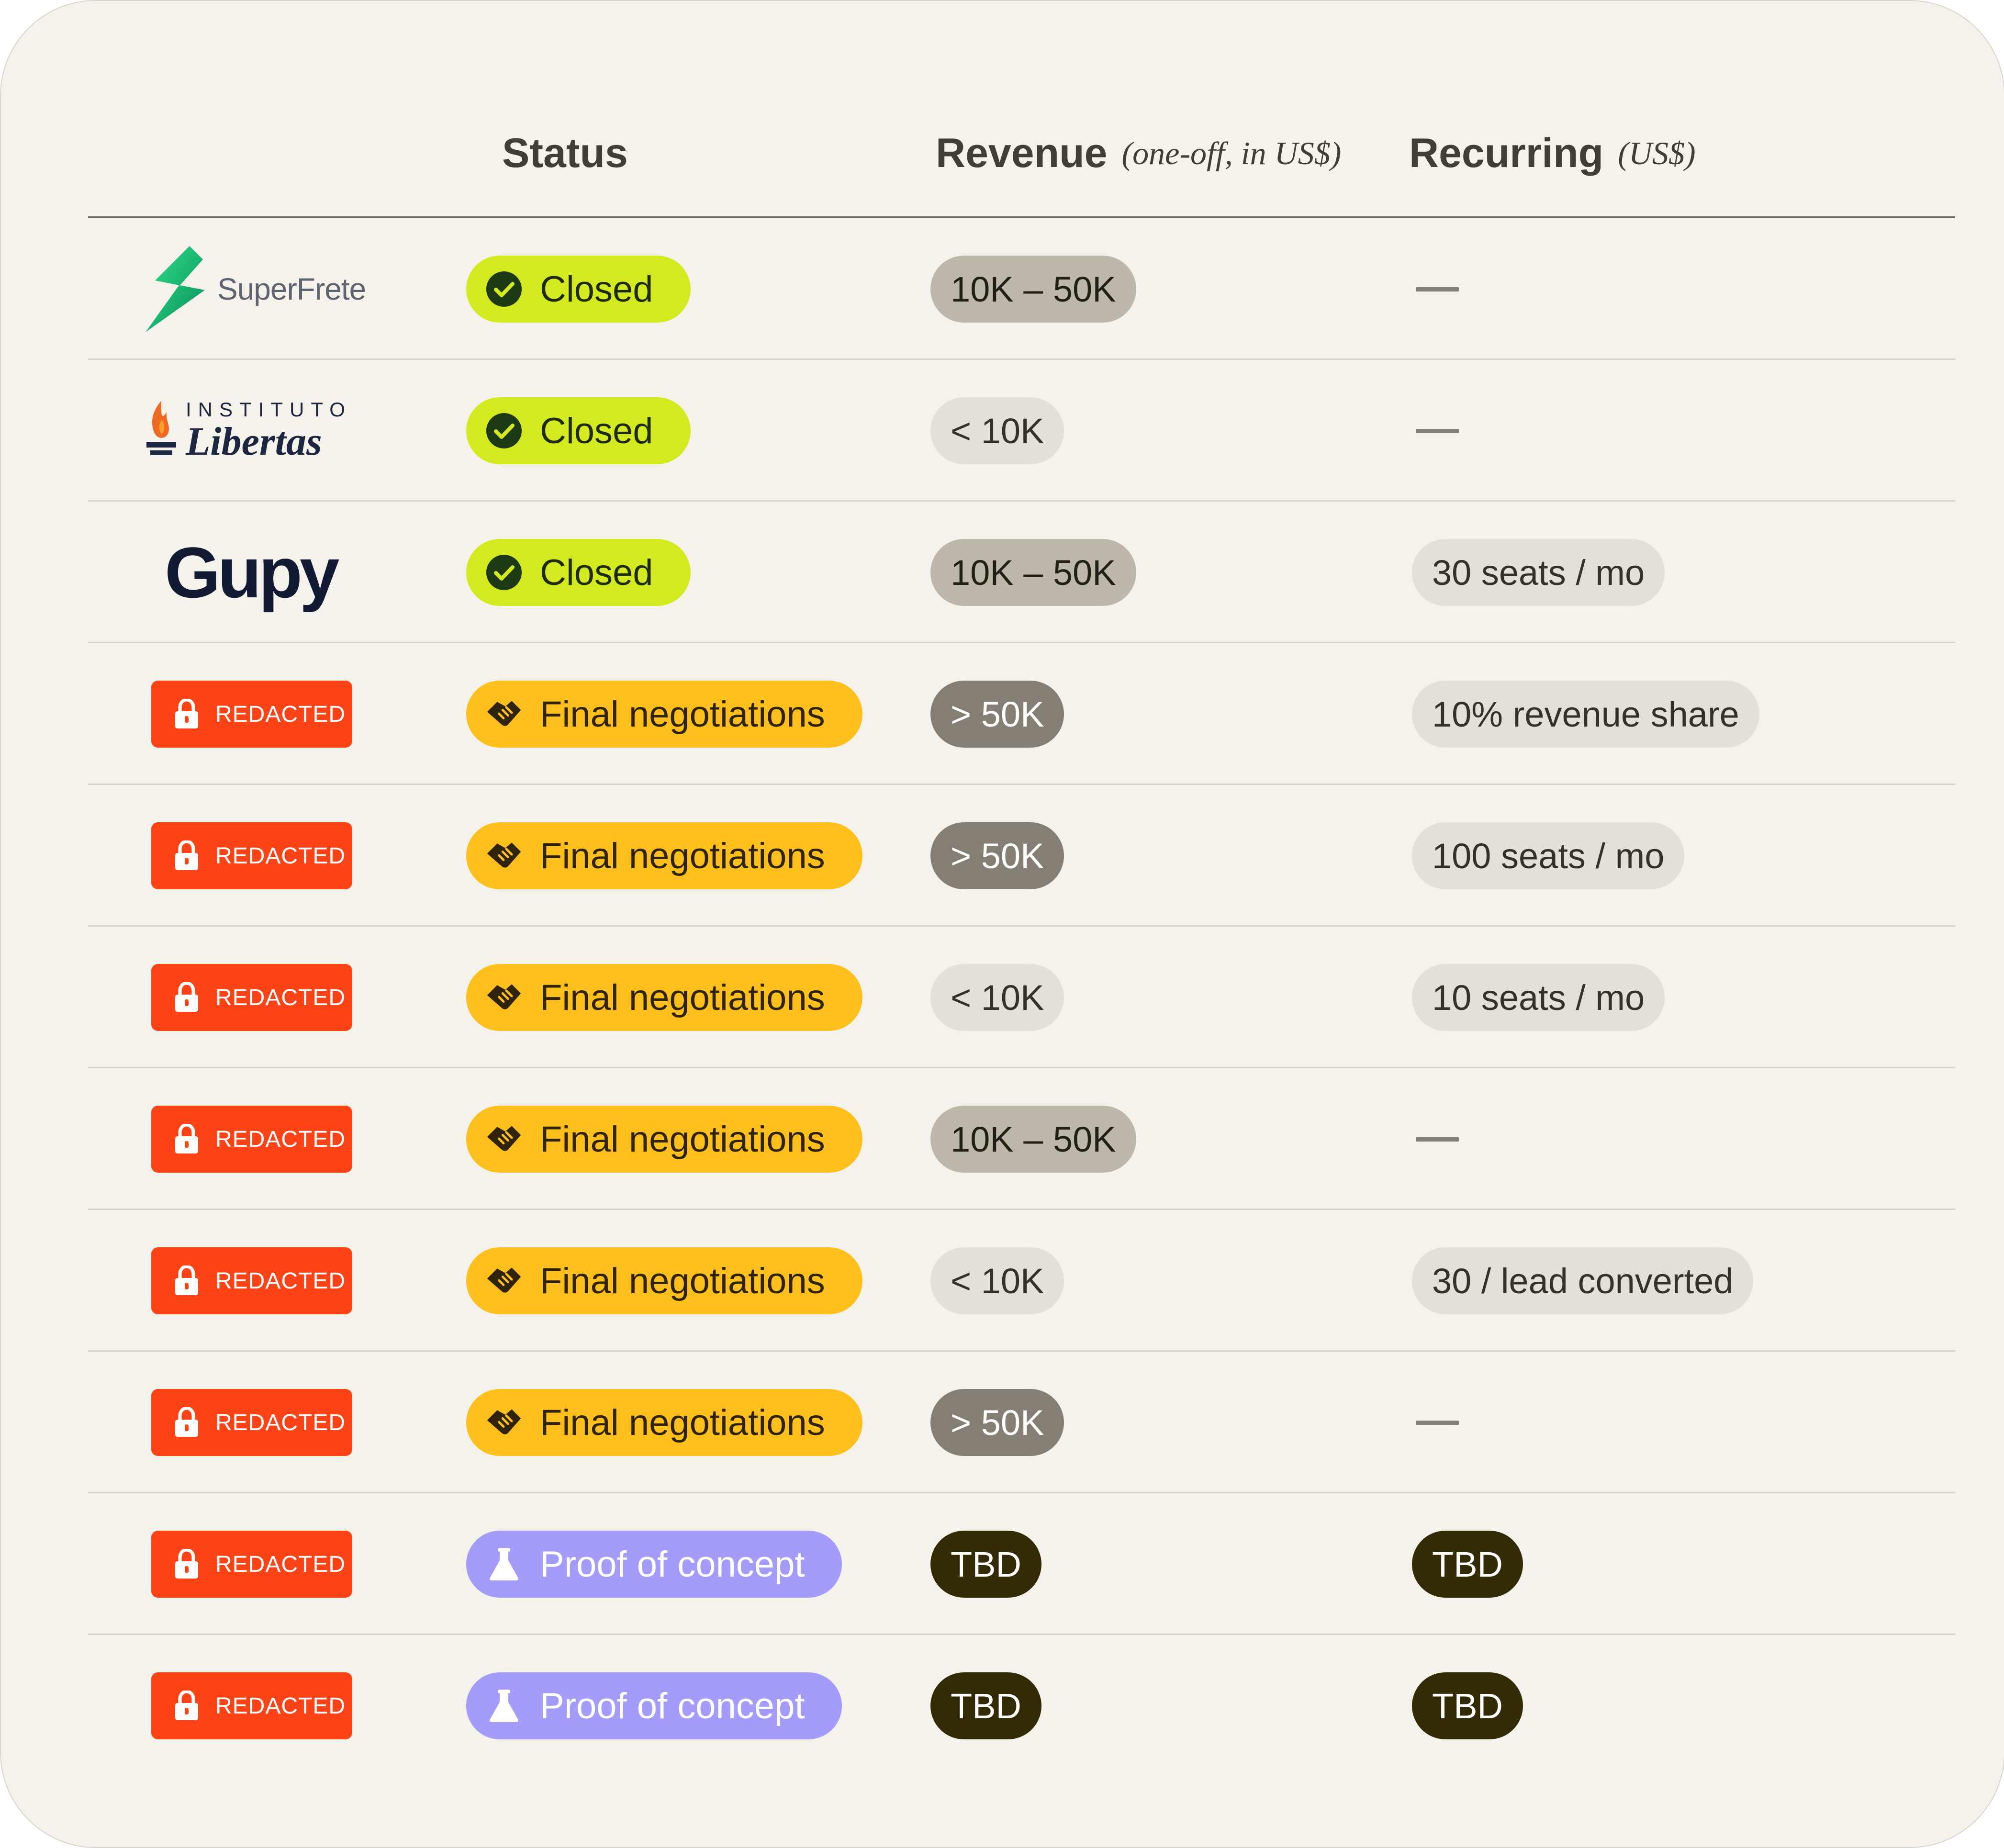 This screenshot has width=2004, height=1848. Describe the element at coordinates (254, 442) in the screenshot. I see `libertas-logo-main: Libertas` at that location.